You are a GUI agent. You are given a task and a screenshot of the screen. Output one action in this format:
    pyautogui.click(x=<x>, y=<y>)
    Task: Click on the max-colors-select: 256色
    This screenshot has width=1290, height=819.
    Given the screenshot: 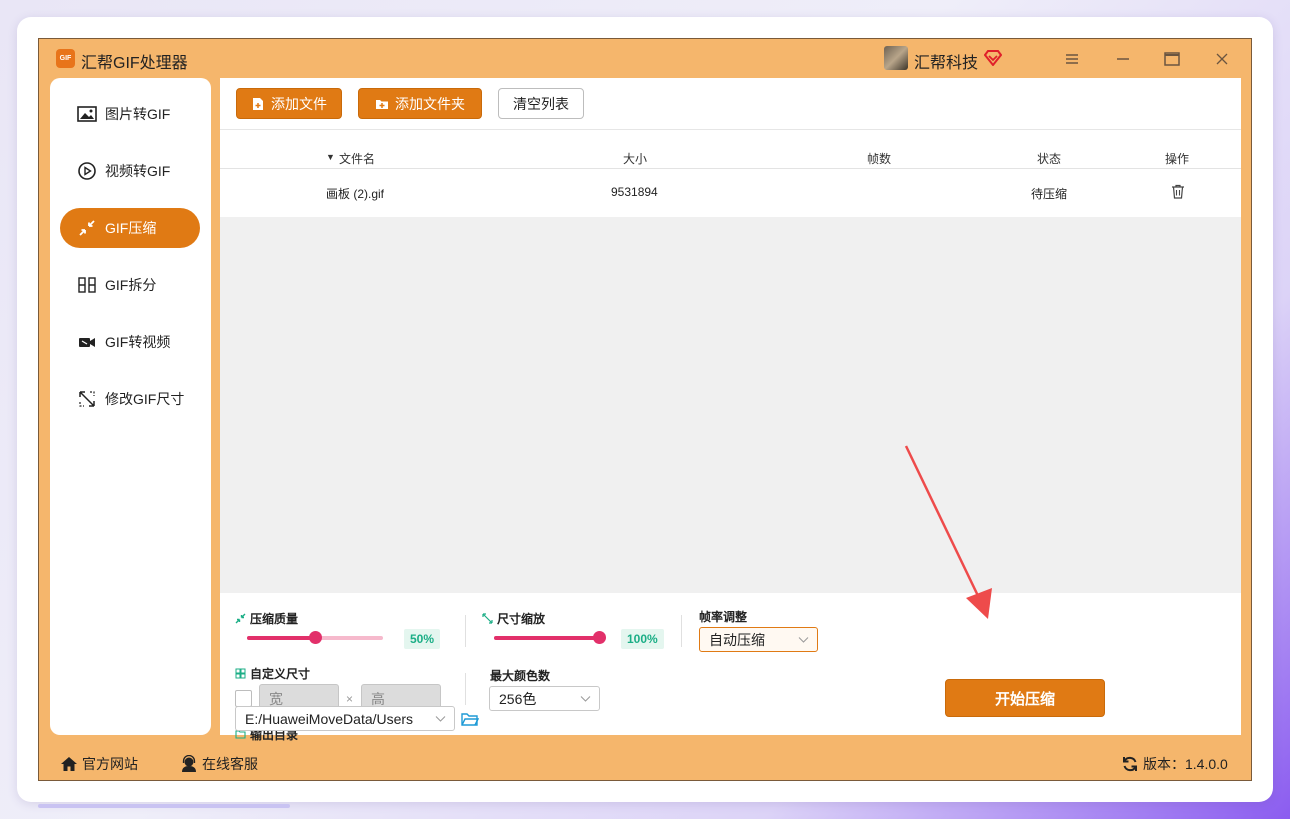 What is the action you would take?
    pyautogui.click(x=544, y=698)
    